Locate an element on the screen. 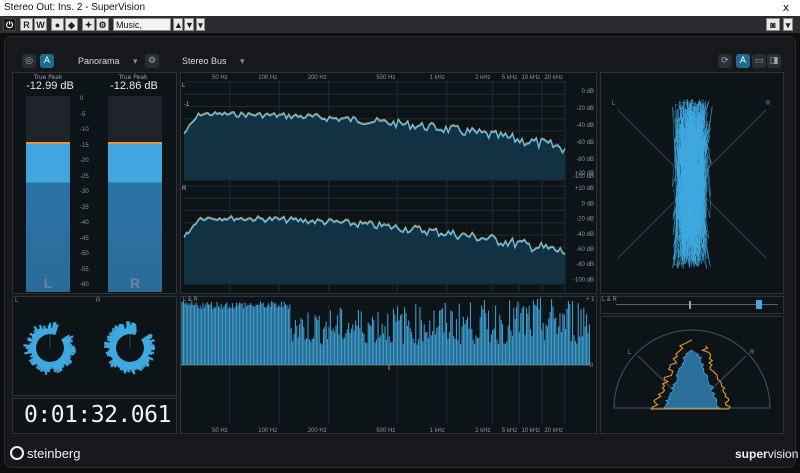 The height and width of the screenshot is (473, 800). meter-scale-tick: -45 is located at coordinates (84, 238).